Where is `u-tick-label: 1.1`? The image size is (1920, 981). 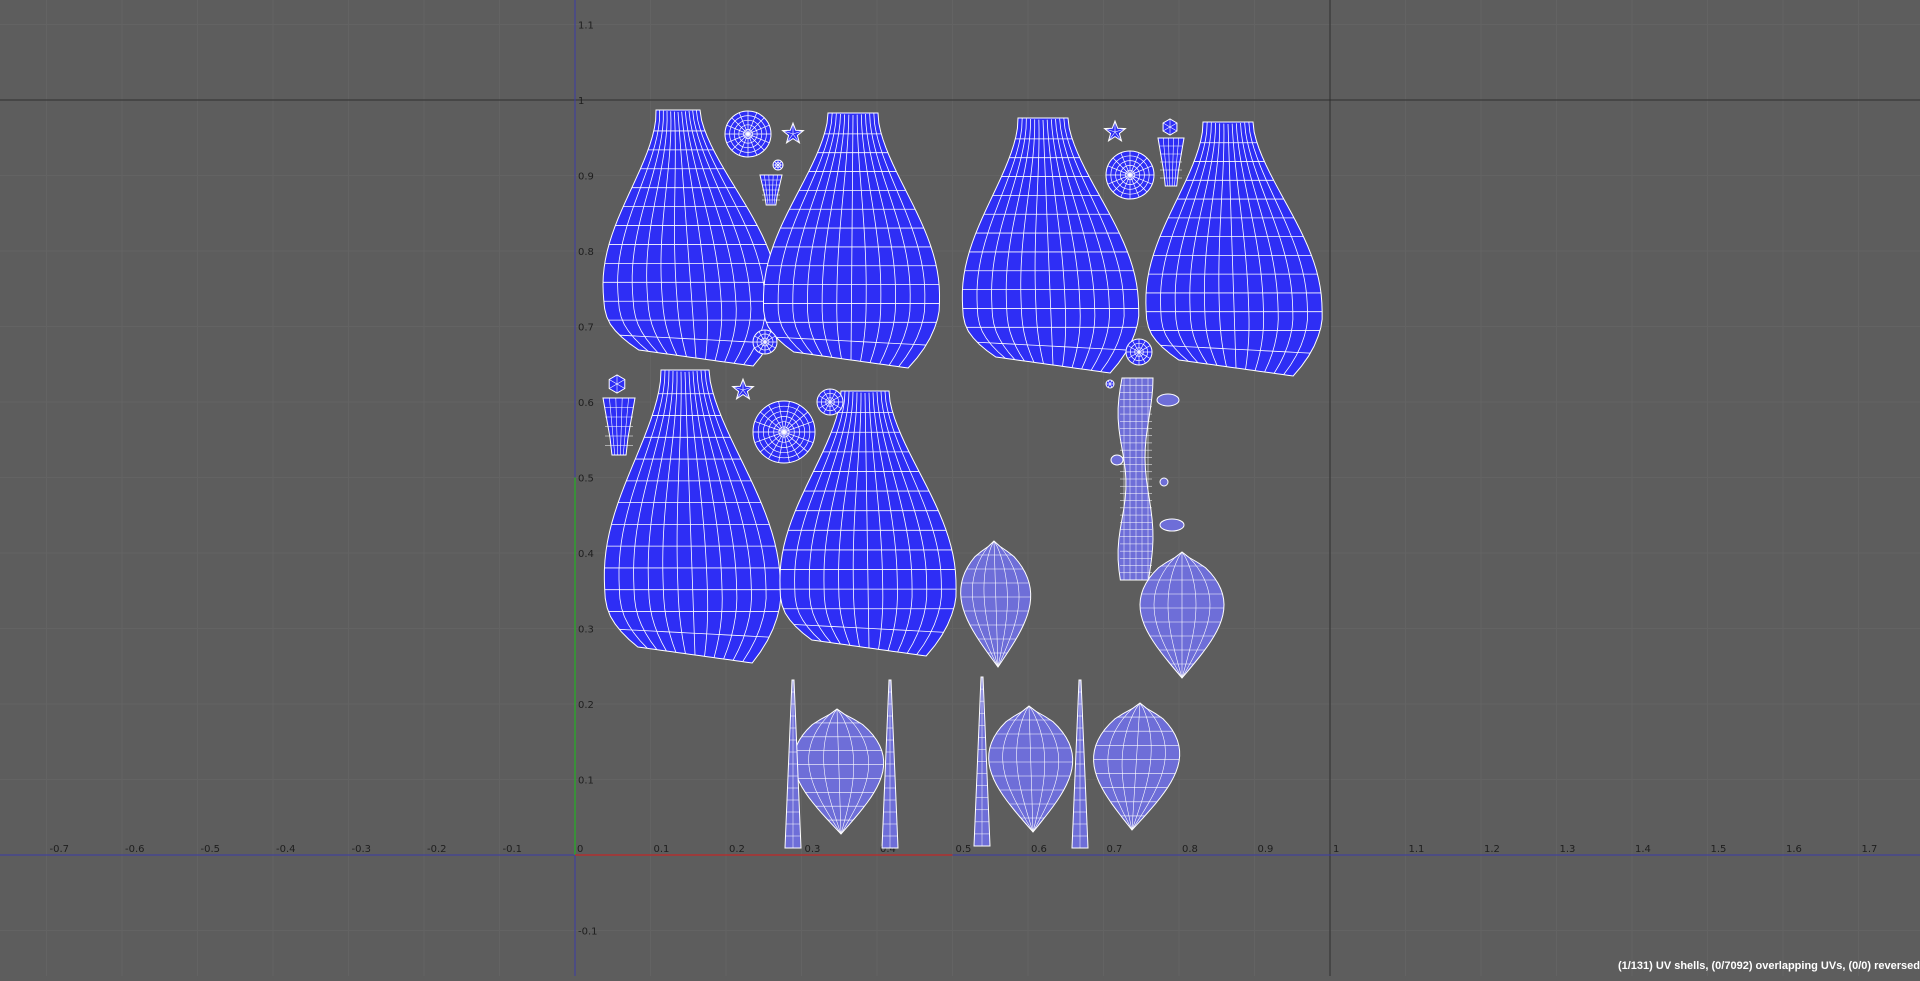 u-tick-label: 1.1 is located at coordinates (1417, 849).